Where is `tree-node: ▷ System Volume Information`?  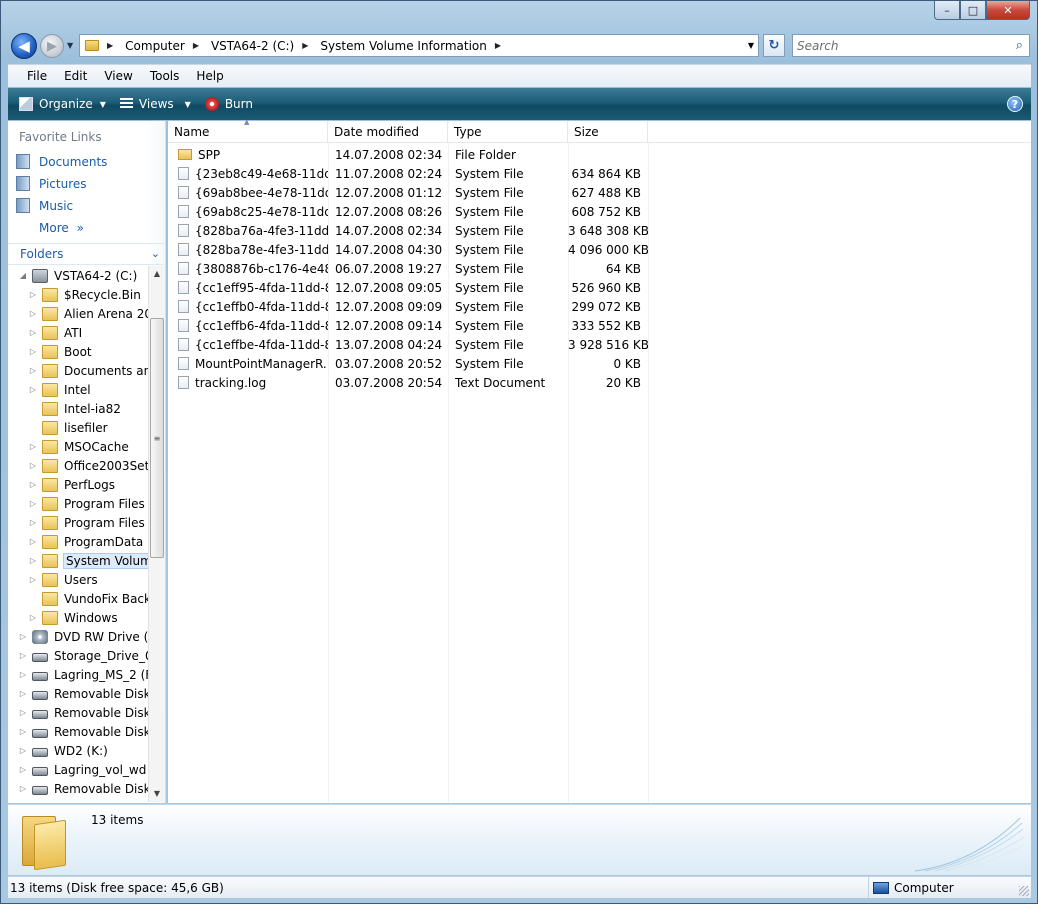
tree-node: ▷ System Volume Information is located at coordinates (88, 560).